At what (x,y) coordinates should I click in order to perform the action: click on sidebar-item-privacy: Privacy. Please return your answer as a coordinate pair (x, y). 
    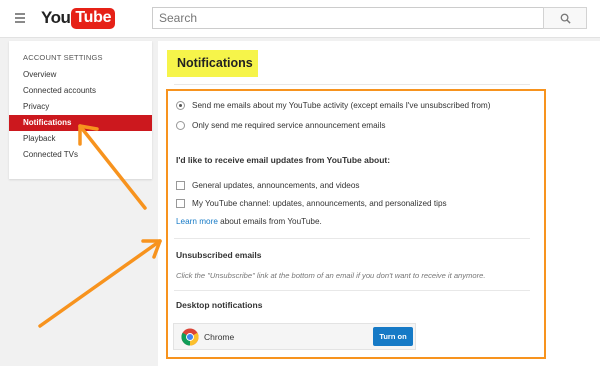
    Looking at the image, I should click on (80, 107).